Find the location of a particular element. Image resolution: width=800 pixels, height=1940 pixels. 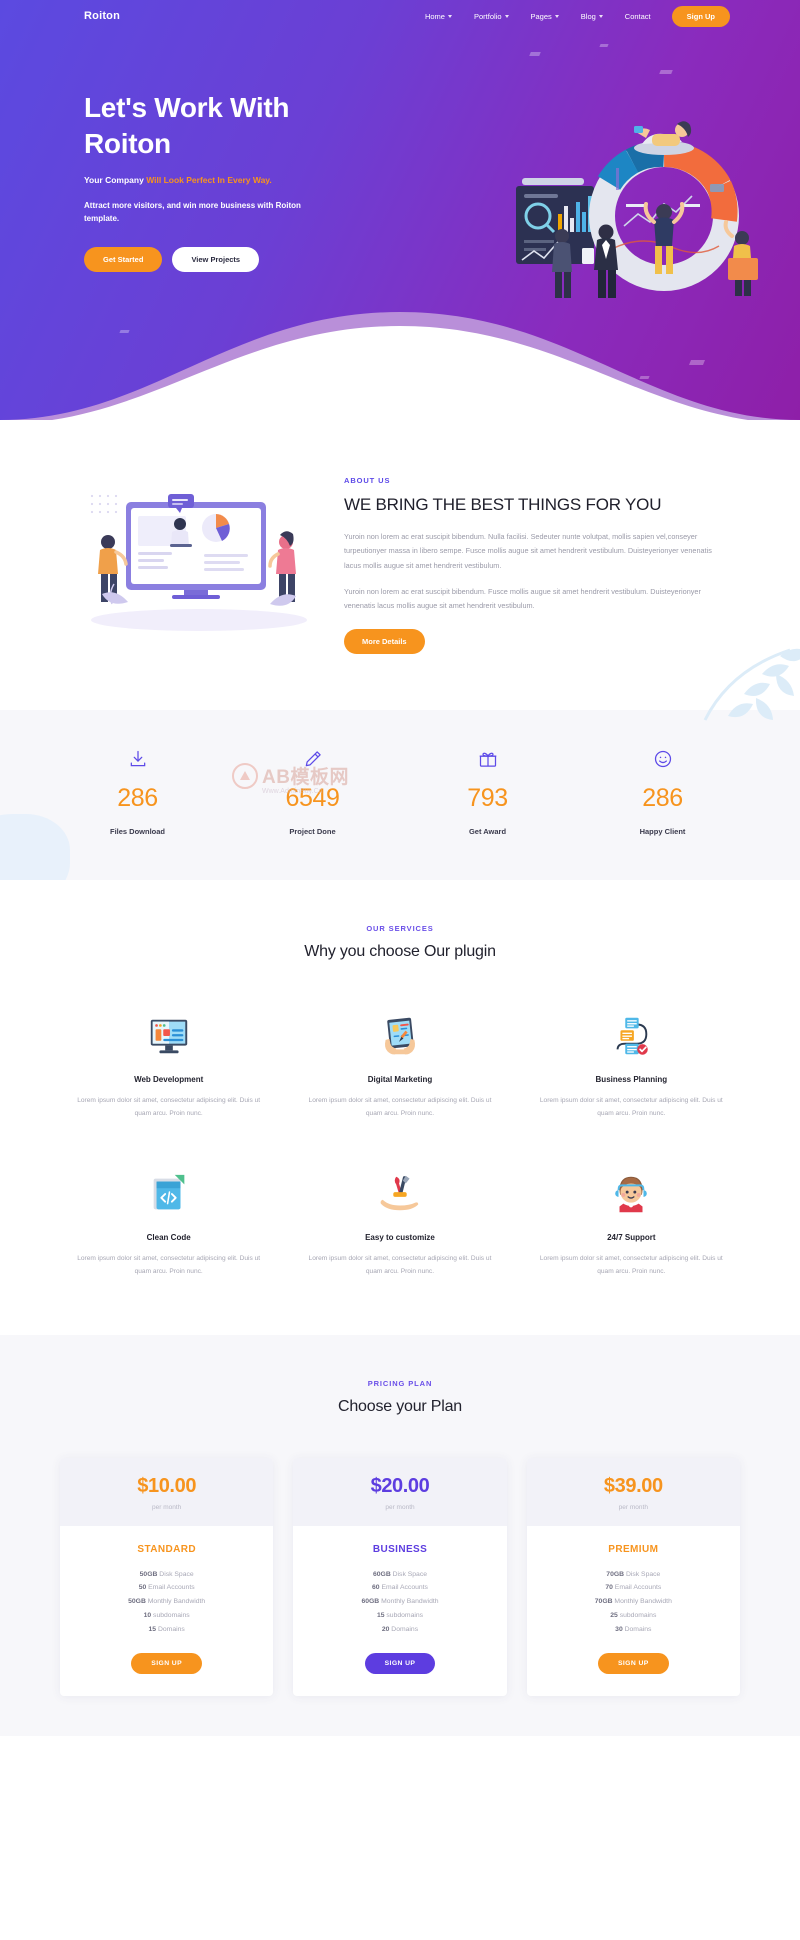

nav-item-contact: Contact is located at coordinates (638, 16).